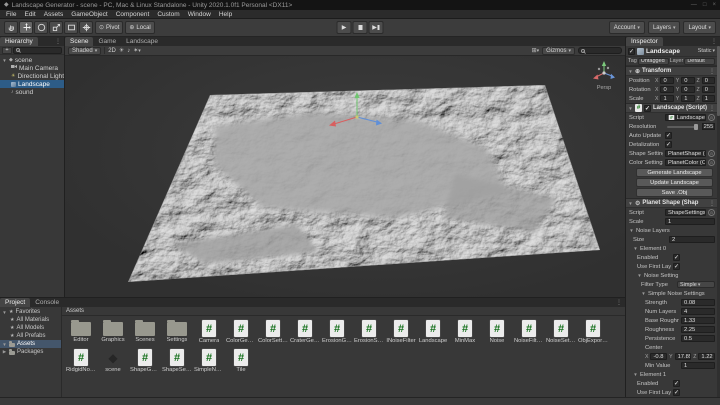 The image size is (720, 405). What do you see at coordinates (676, 383) in the screenshot?
I see `enabled-checkbox` at bounding box center [676, 383].